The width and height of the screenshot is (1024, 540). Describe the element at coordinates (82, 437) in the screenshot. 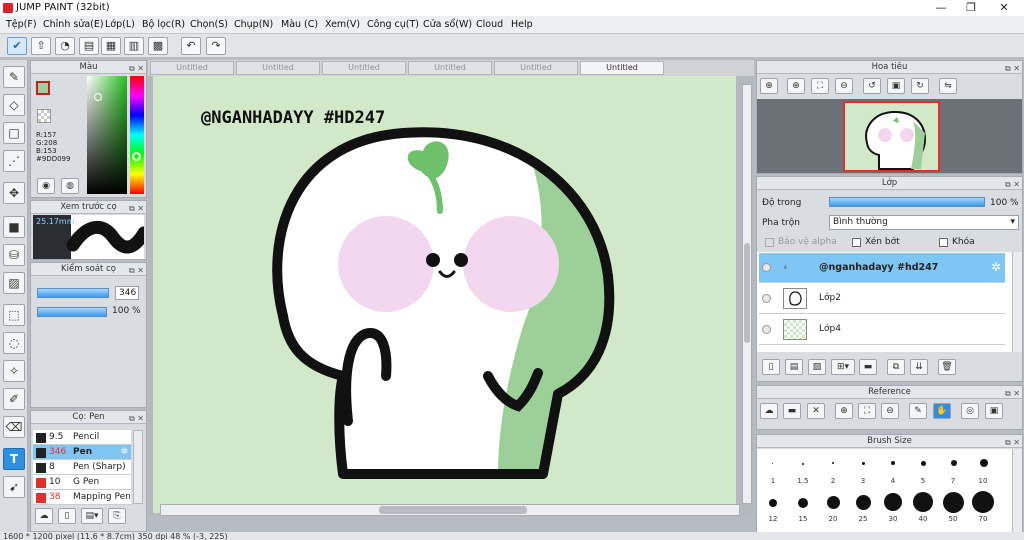

I see `brush-item: 9.5 Pencil` at that location.